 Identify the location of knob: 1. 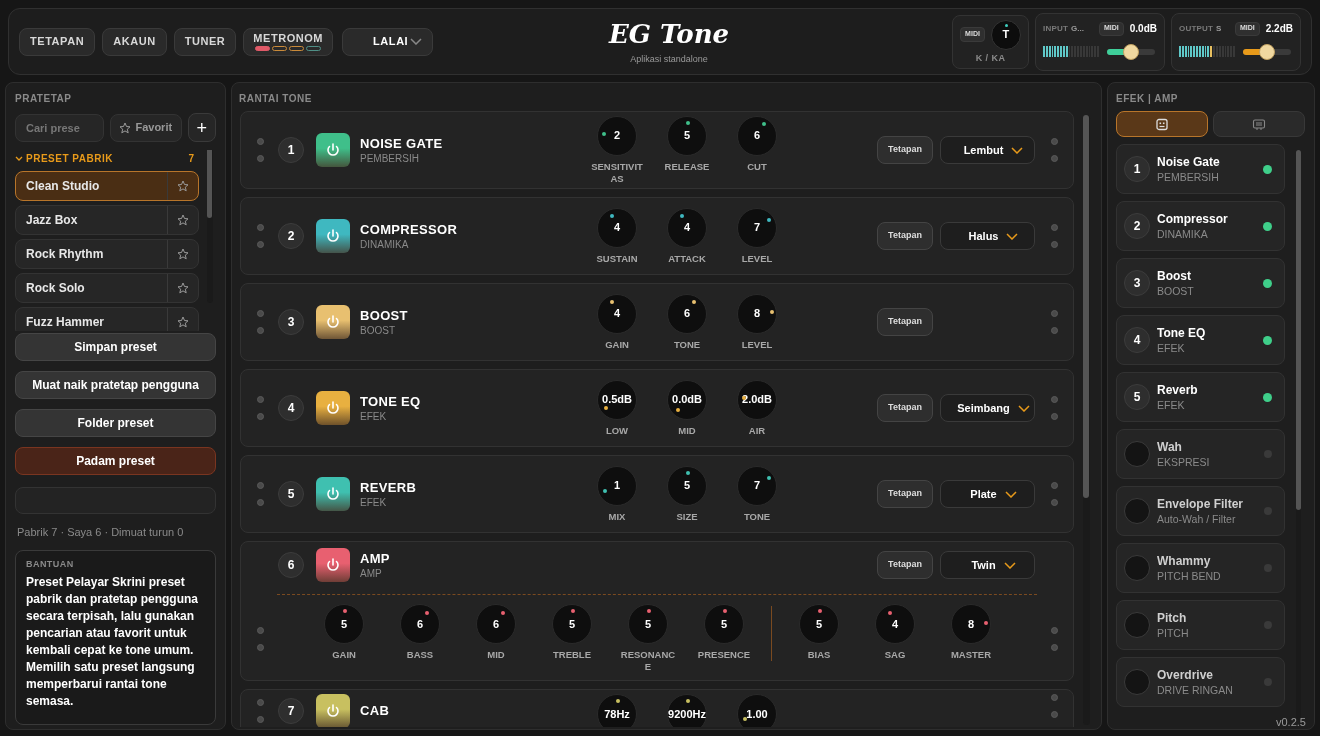
(617, 485).